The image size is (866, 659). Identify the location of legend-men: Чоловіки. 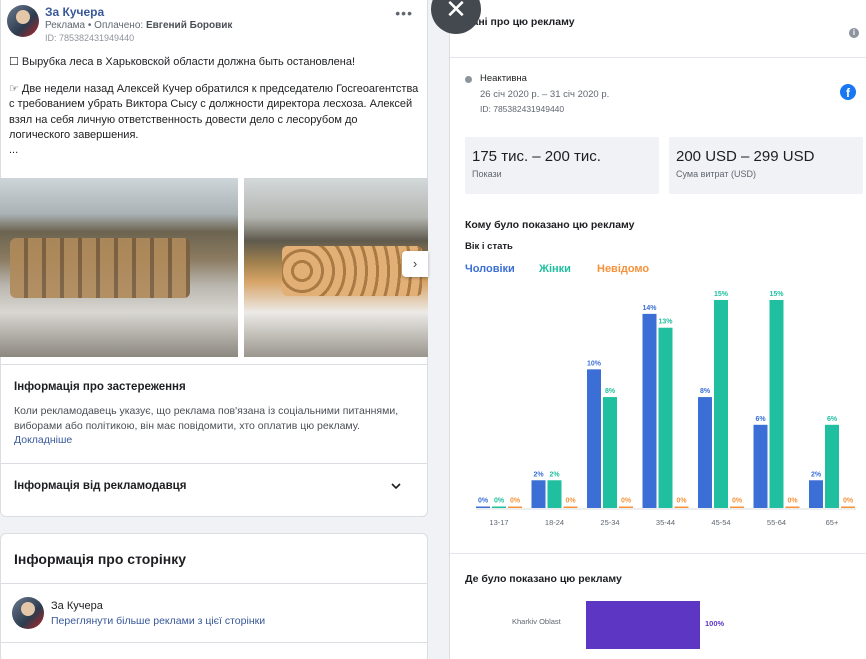
(490, 269).